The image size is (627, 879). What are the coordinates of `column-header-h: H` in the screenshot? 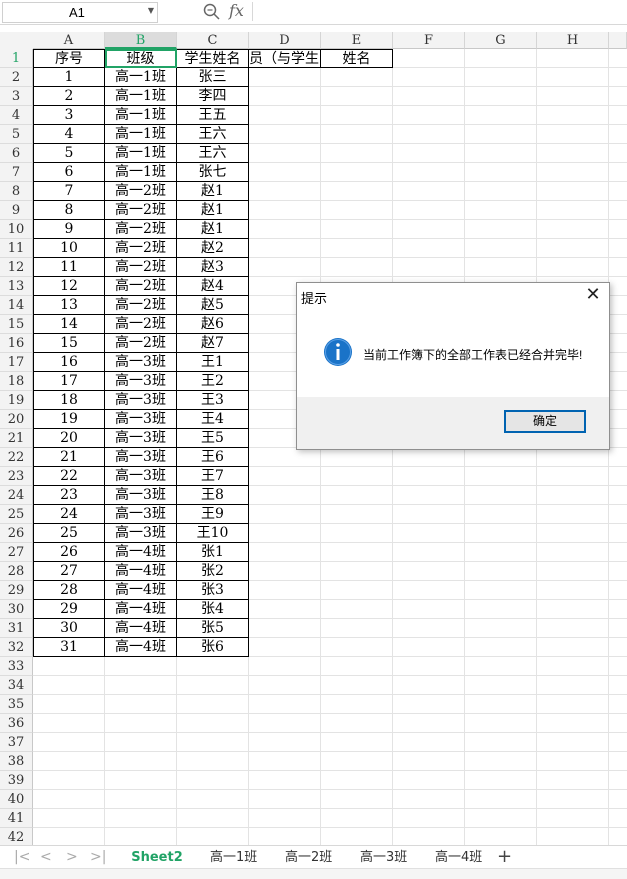 It's located at (573, 40).